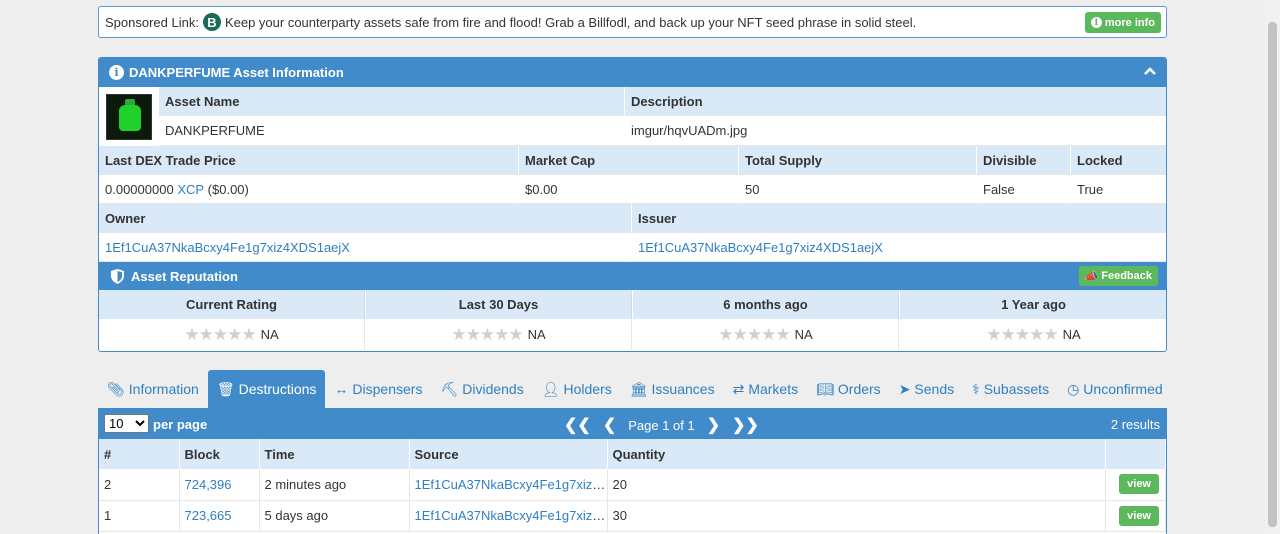  I want to click on paper-plane-icon: ➤, so click(904, 388).